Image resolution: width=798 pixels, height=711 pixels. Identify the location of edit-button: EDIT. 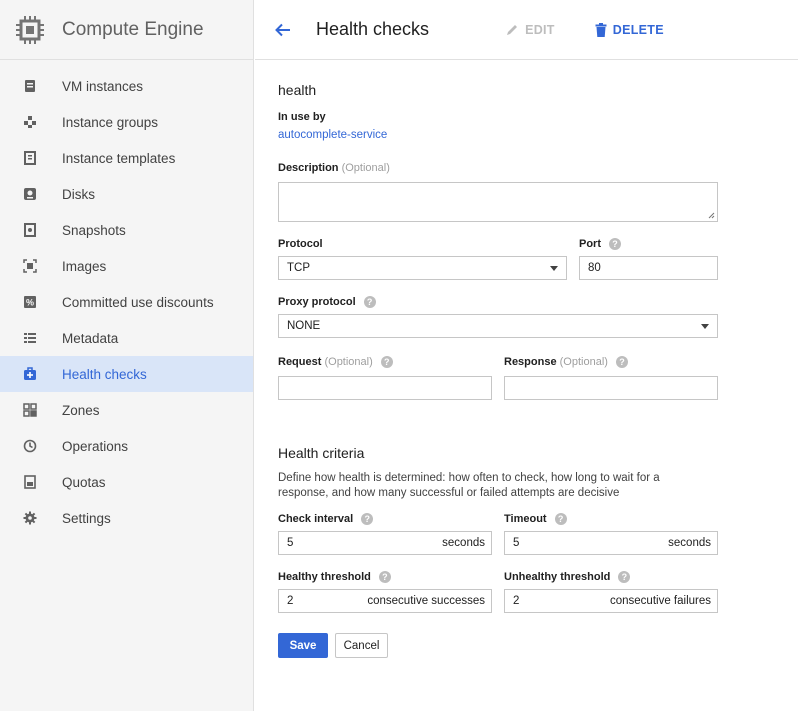
(530, 30).